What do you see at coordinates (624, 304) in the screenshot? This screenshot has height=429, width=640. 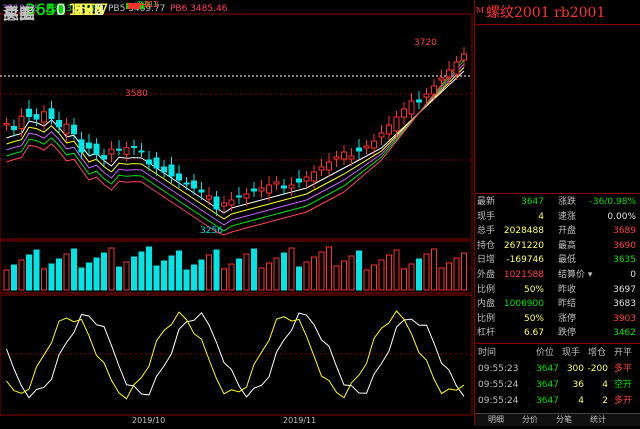 I see `quote-value: 3683` at bounding box center [624, 304].